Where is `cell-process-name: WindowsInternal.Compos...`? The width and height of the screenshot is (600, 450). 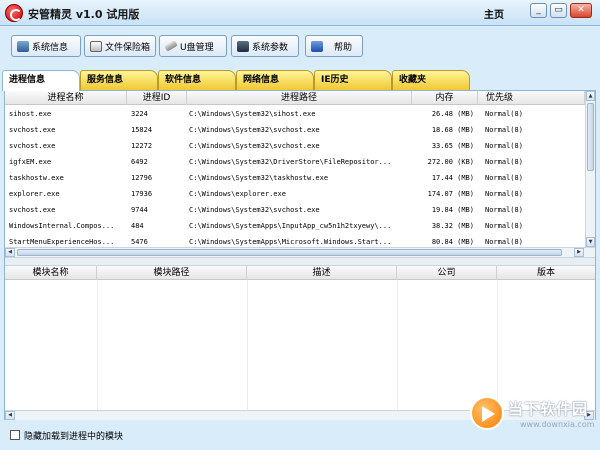 cell-process-name: WindowsInternal.Compos... is located at coordinates (62, 226).